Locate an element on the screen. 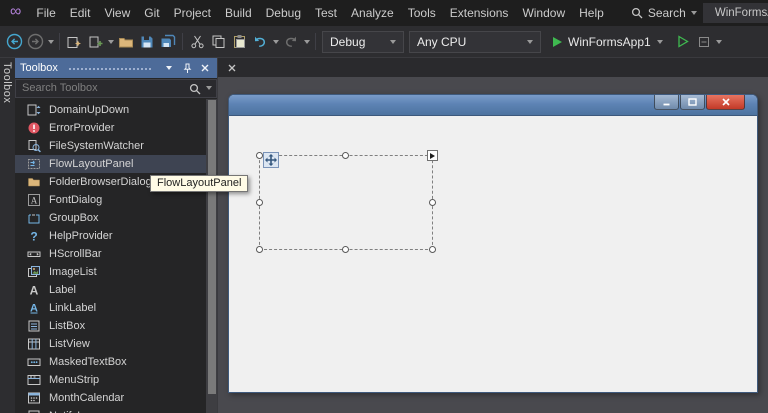 This screenshot has height=413, width=768. pin-button is located at coordinates (187, 68).